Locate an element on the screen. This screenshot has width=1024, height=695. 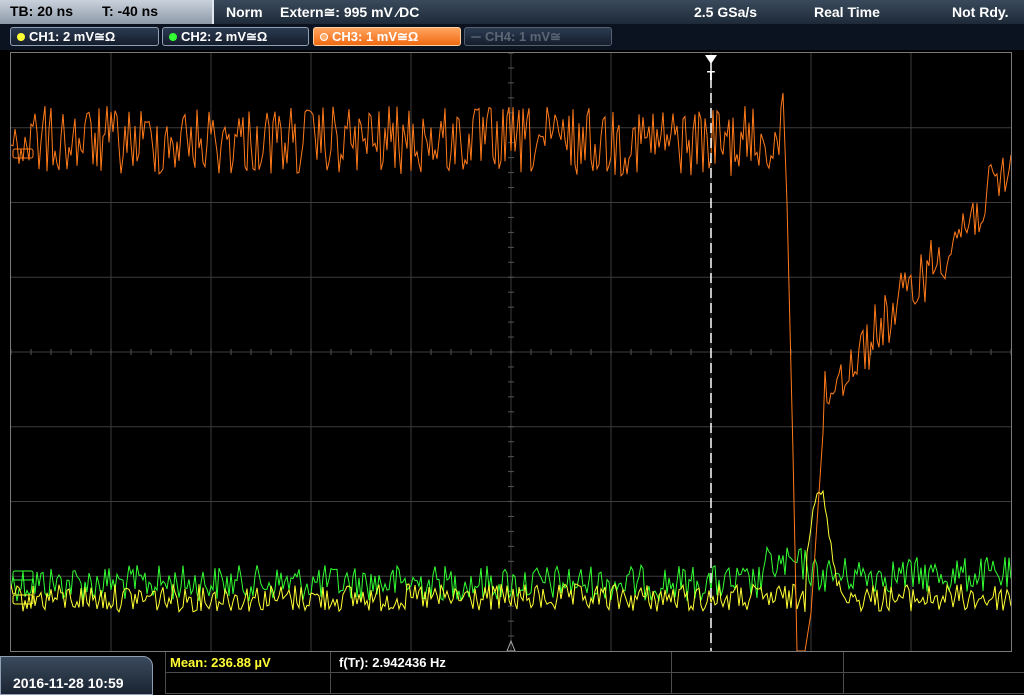
ch3-dot-icon is located at coordinates (324, 37).